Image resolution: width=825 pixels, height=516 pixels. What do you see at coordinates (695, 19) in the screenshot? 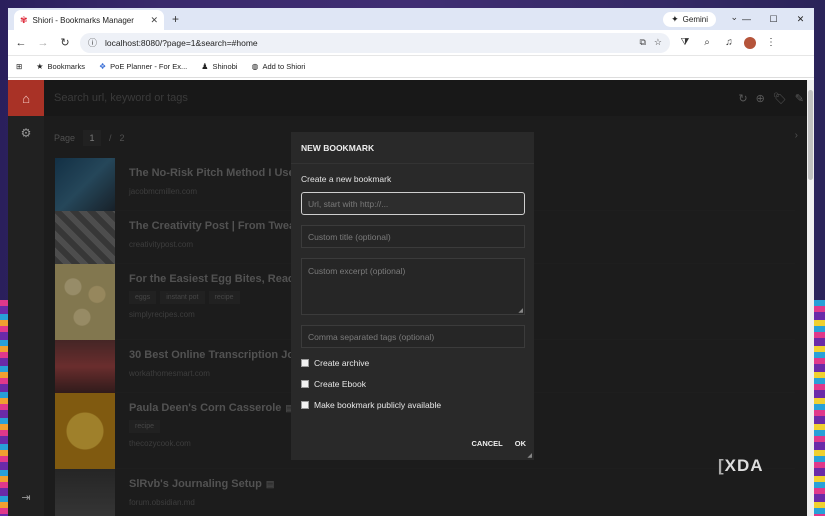
I see `gemini-label: Gemini` at bounding box center [695, 19].